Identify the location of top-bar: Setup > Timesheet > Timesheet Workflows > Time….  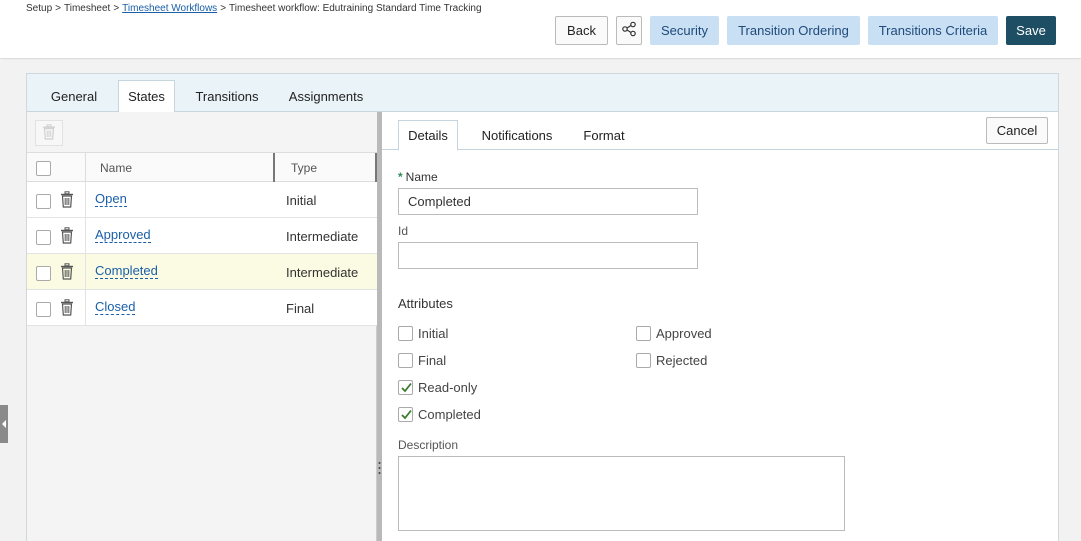
(540, 29).